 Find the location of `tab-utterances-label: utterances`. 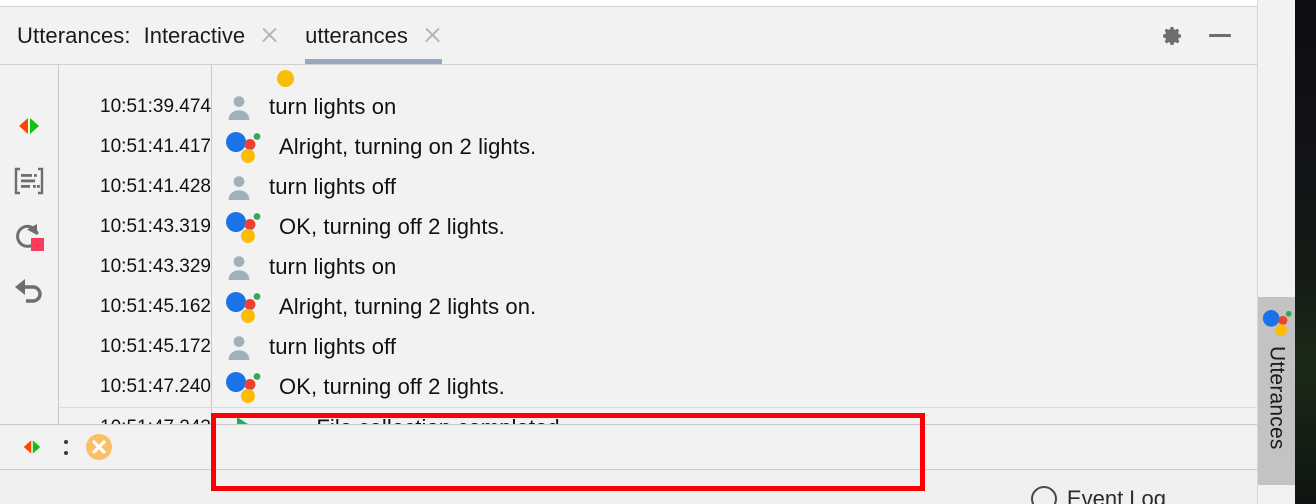

tab-utterances-label: utterances is located at coordinates (356, 35).